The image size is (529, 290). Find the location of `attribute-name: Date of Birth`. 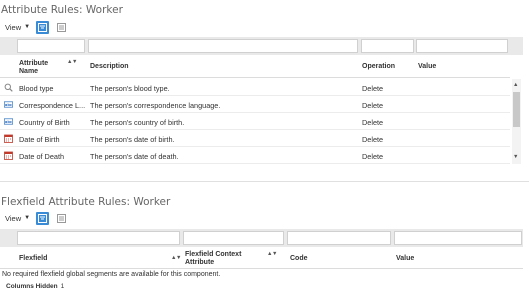

attribute-name: Date of Birth is located at coordinates (39, 139).